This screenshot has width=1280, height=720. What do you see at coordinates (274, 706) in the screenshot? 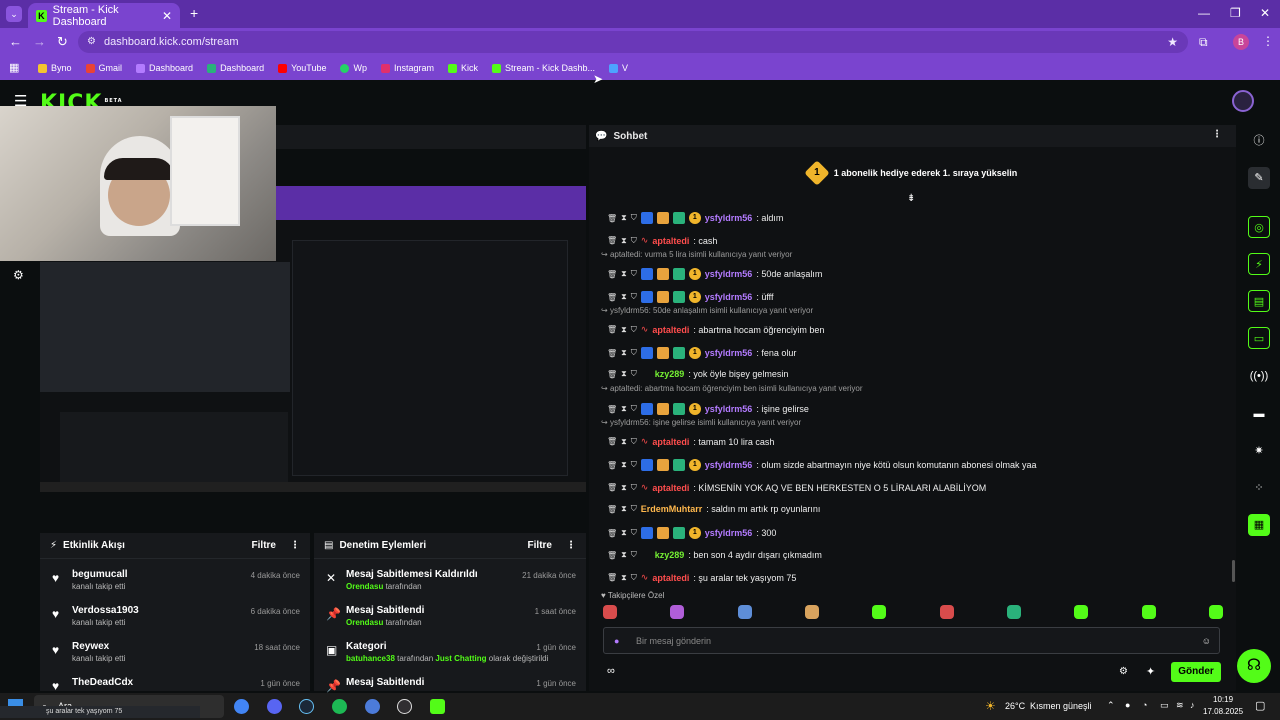
I see `discord-icon` at bounding box center [274, 706].